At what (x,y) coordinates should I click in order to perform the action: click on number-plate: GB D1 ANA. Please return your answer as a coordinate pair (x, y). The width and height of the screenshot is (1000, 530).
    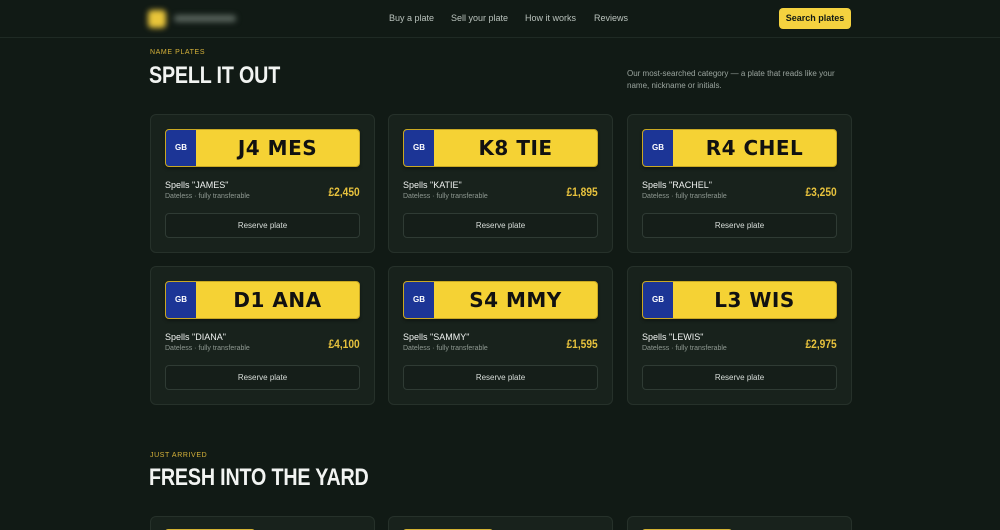
    Looking at the image, I should click on (262, 300).